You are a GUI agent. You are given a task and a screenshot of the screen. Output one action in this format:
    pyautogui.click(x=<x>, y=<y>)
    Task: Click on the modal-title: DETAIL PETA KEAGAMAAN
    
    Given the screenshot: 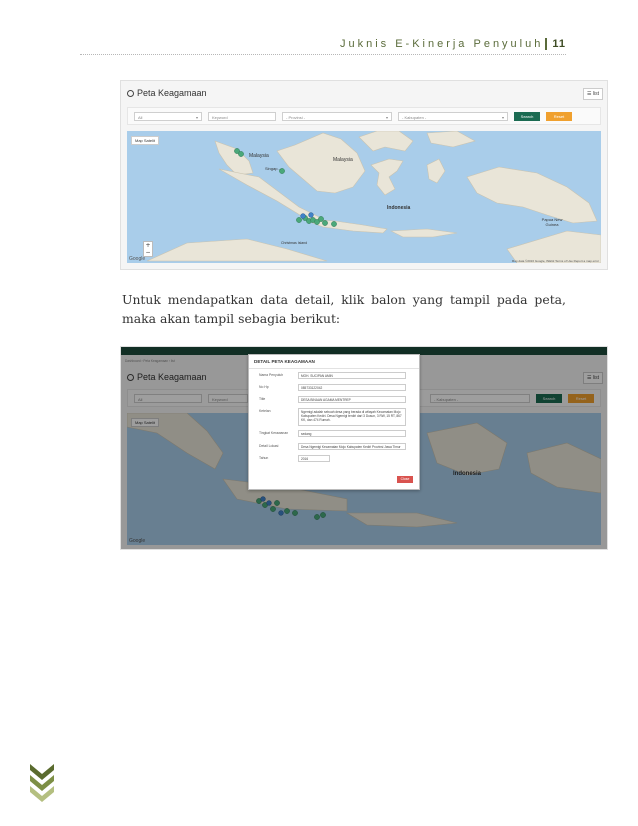 What is the action you would take?
    pyautogui.click(x=334, y=362)
    